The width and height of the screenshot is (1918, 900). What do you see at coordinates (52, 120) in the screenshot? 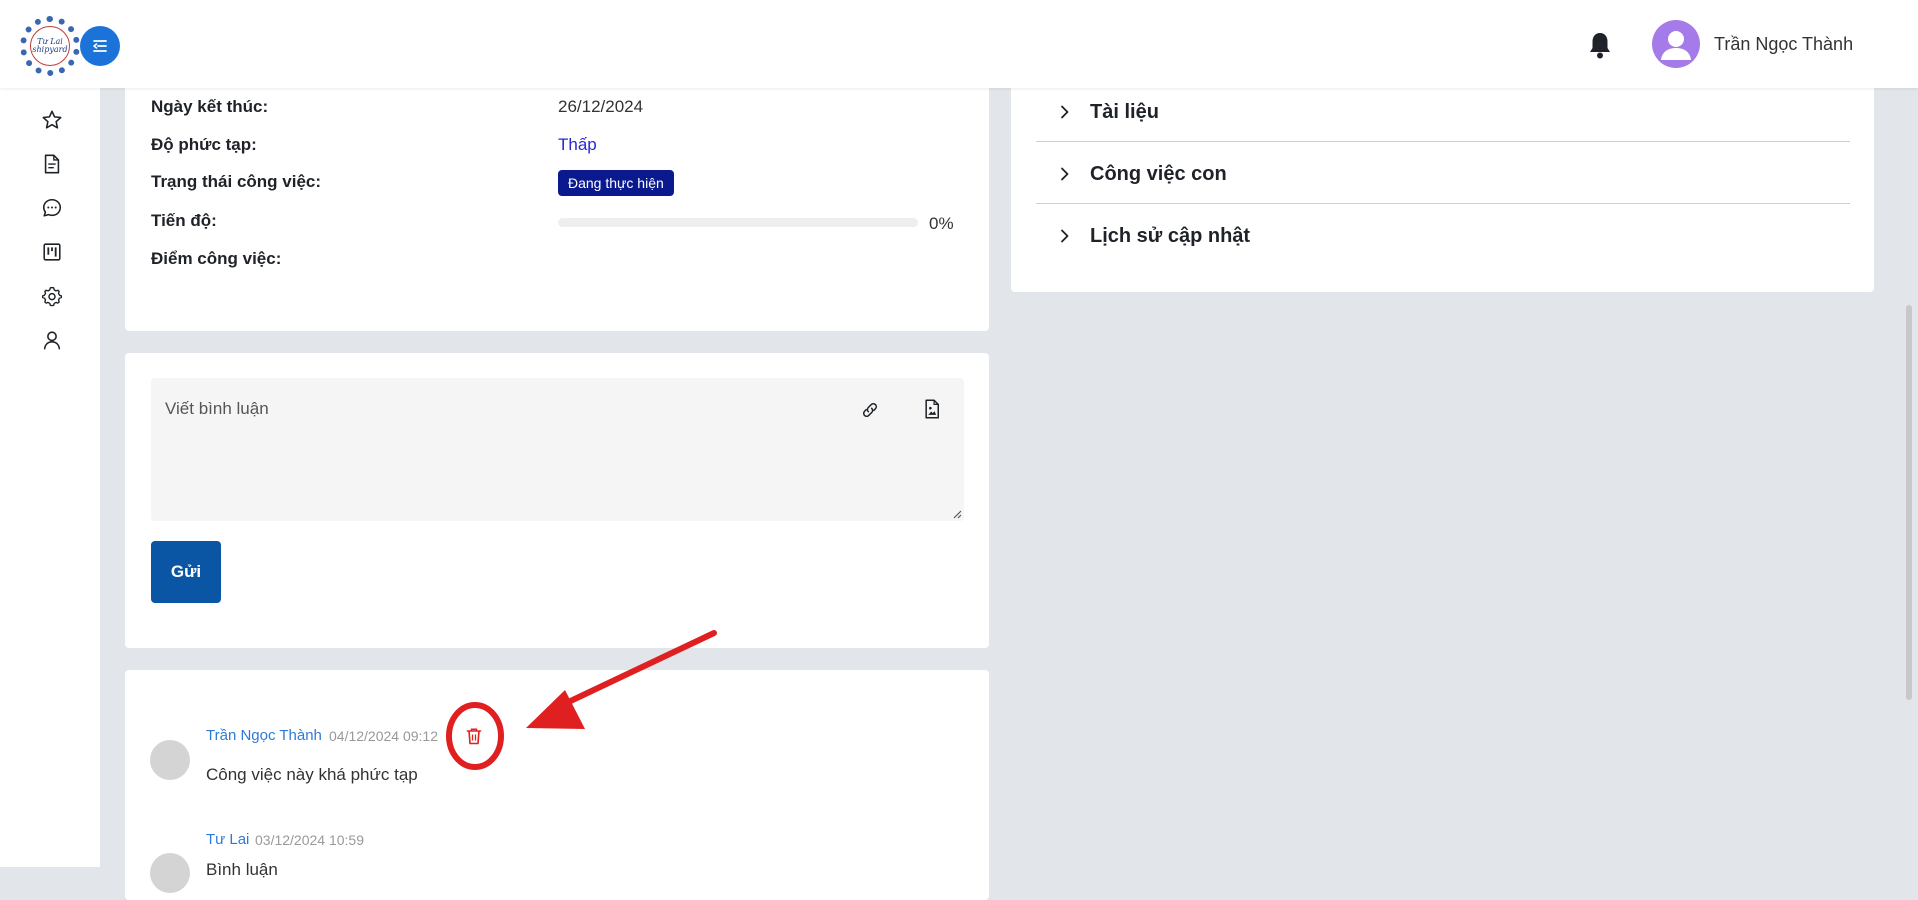
I see `star-icon` at bounding box center [52, 120].